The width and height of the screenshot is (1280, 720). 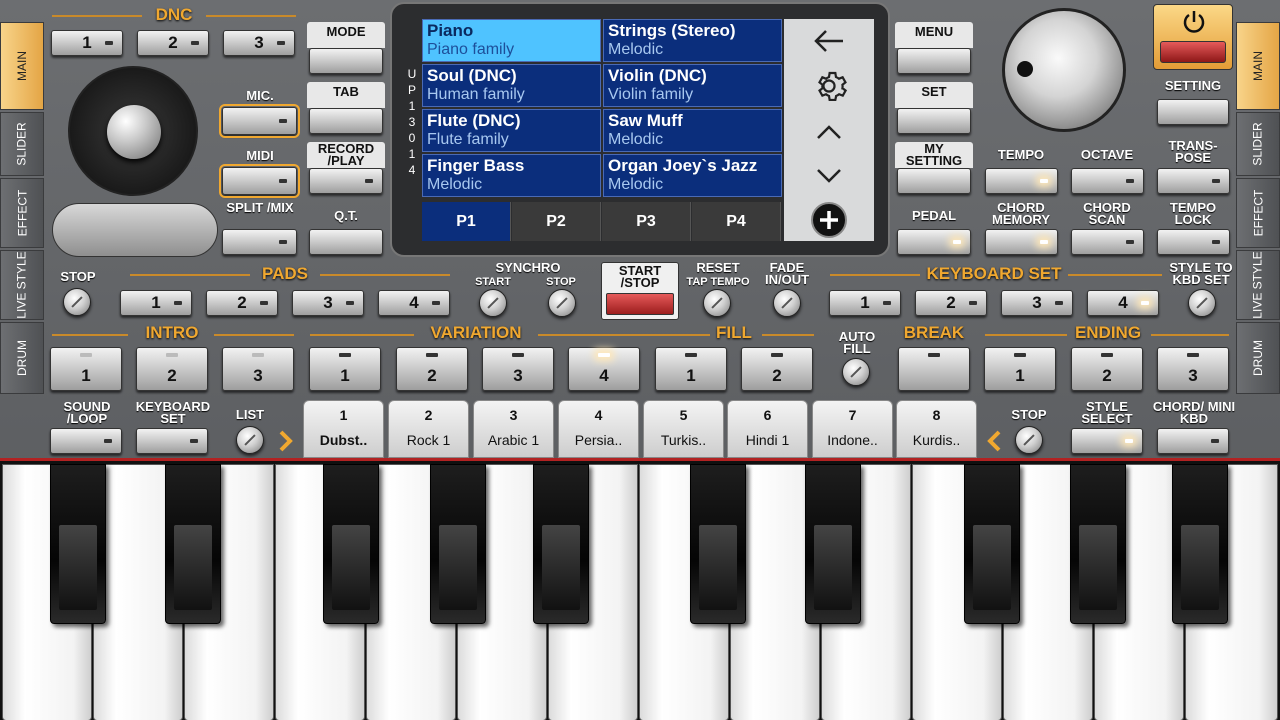 I want to click on joystick-handle, so click(x=134, y=132).